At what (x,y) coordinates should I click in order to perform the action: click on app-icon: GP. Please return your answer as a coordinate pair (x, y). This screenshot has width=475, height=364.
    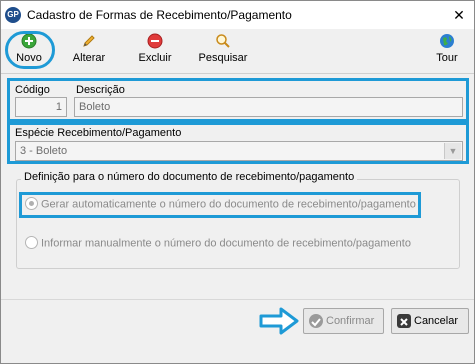
    Looking at the image, I should click on (13, 15).